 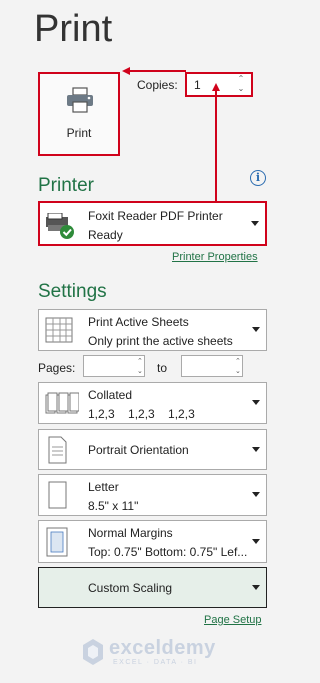 What do you see at coordinates (238, 371) in the screenshot?
I see `pages-to-down-icon: ⌄` at bounding box center [238, 371].